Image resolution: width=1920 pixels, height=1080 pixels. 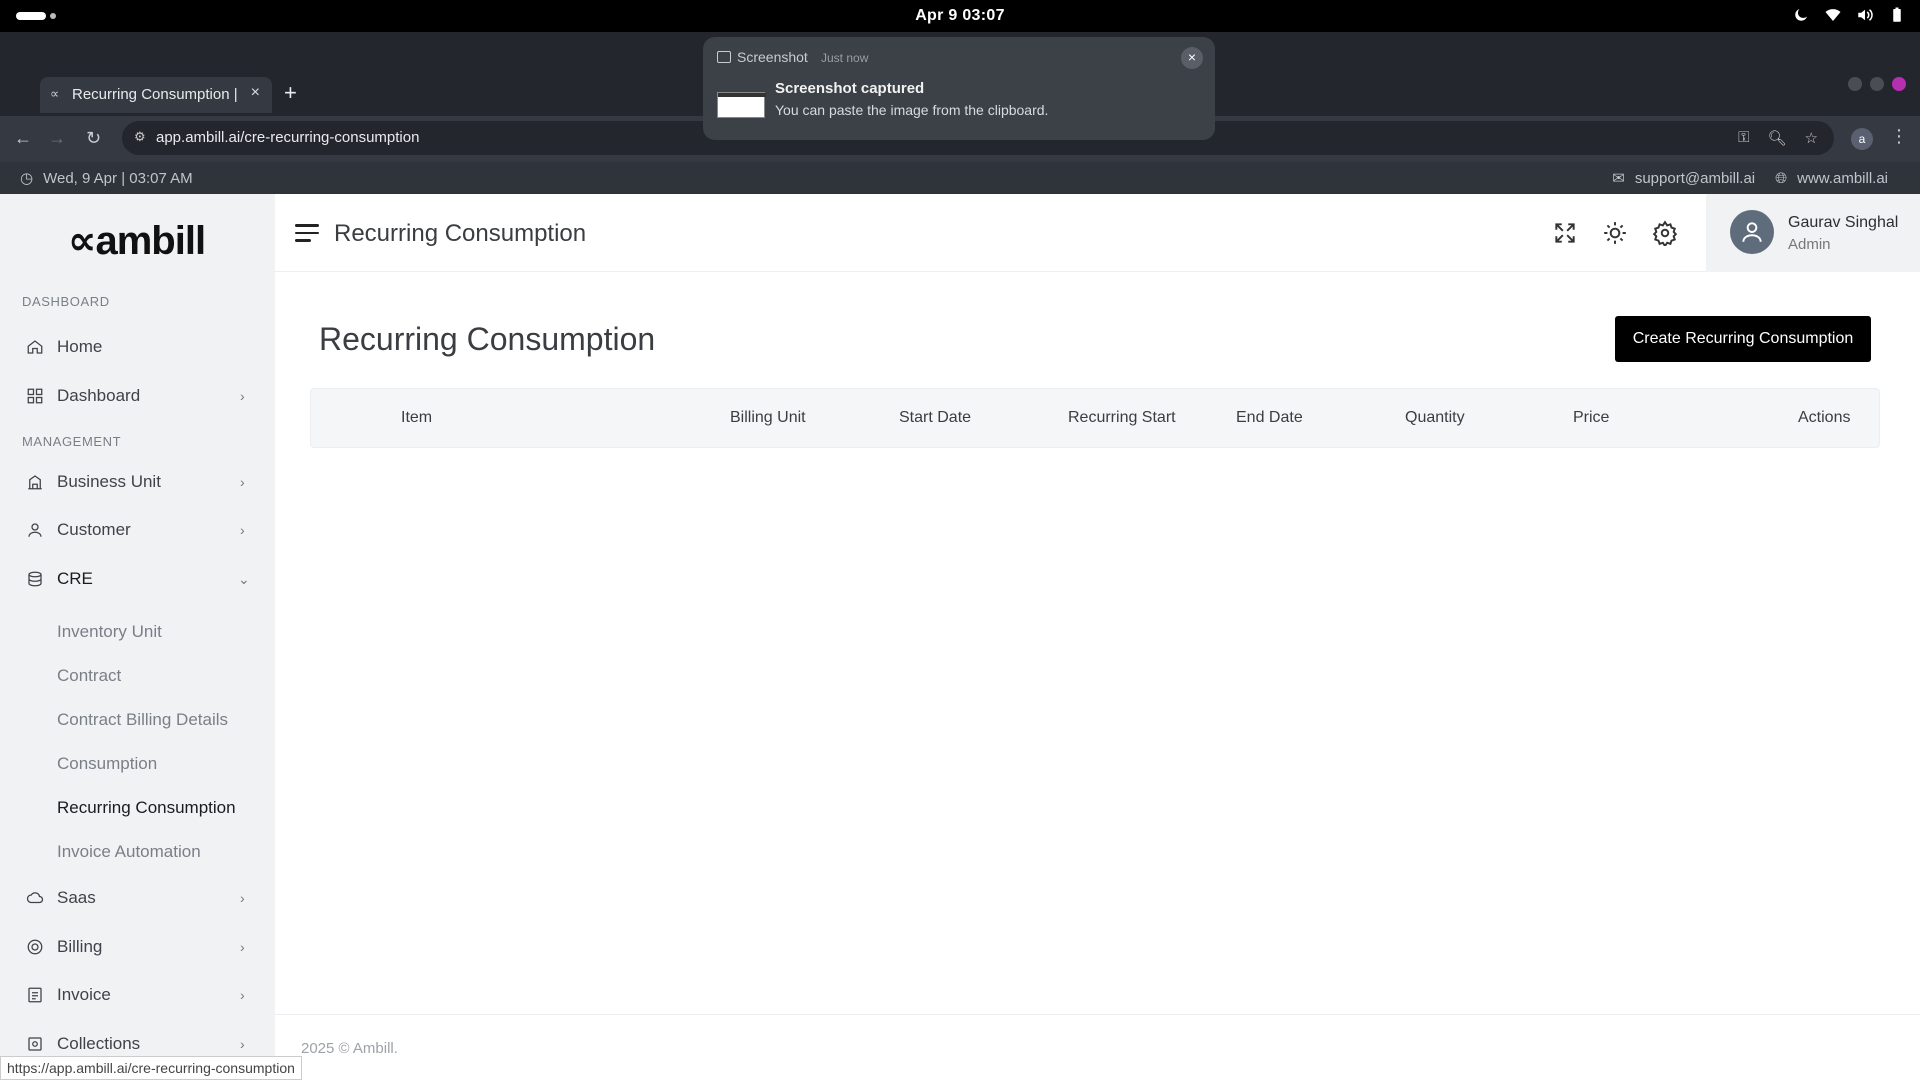 I want to click on sidebar-subitem-invoice-automation: Invoice Automation, so click(x=129, y=852).